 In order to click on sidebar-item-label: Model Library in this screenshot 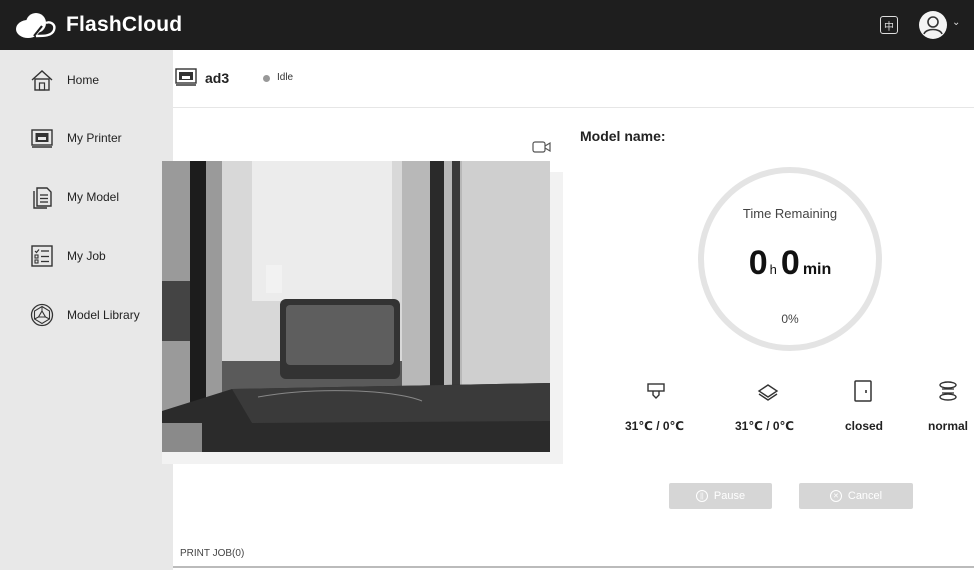, I will do `click(103, 315)`.